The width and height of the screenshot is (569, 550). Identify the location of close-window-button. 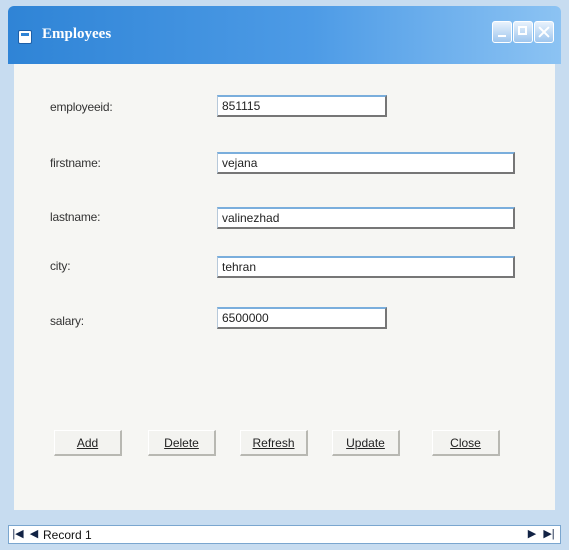
(544, 32).